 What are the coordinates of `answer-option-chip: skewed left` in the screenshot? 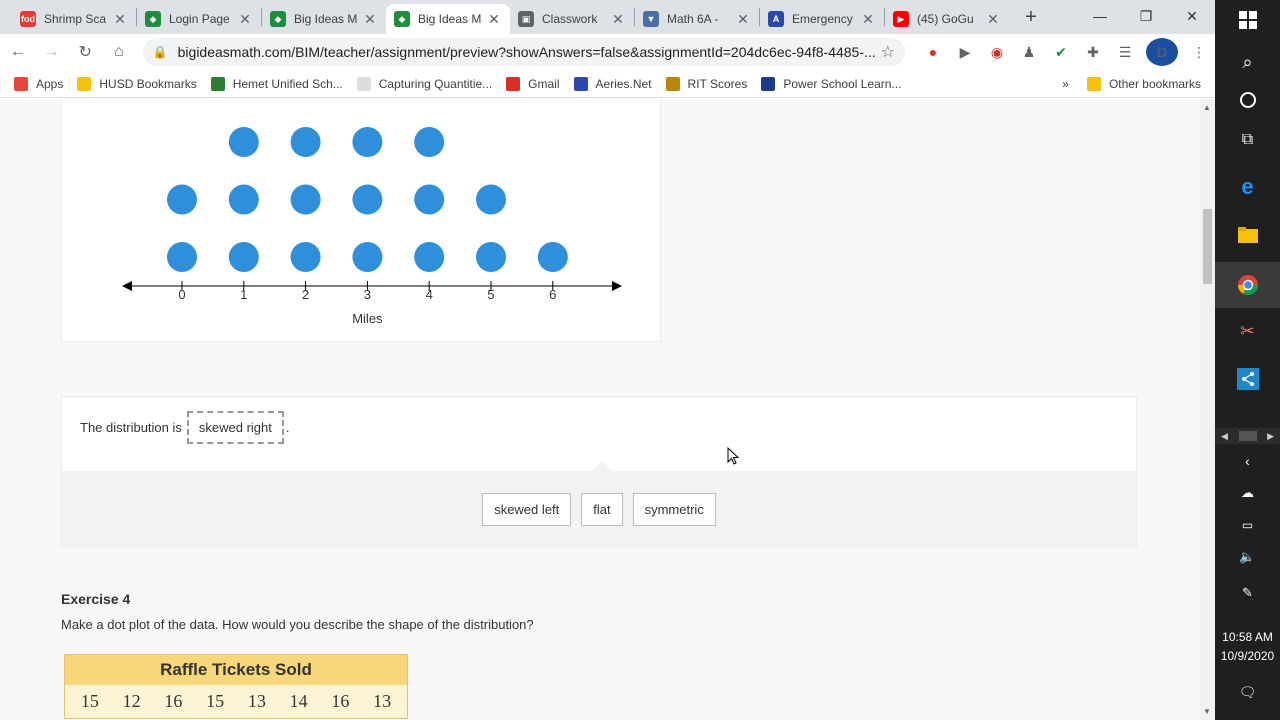 It's located at (527, 509).